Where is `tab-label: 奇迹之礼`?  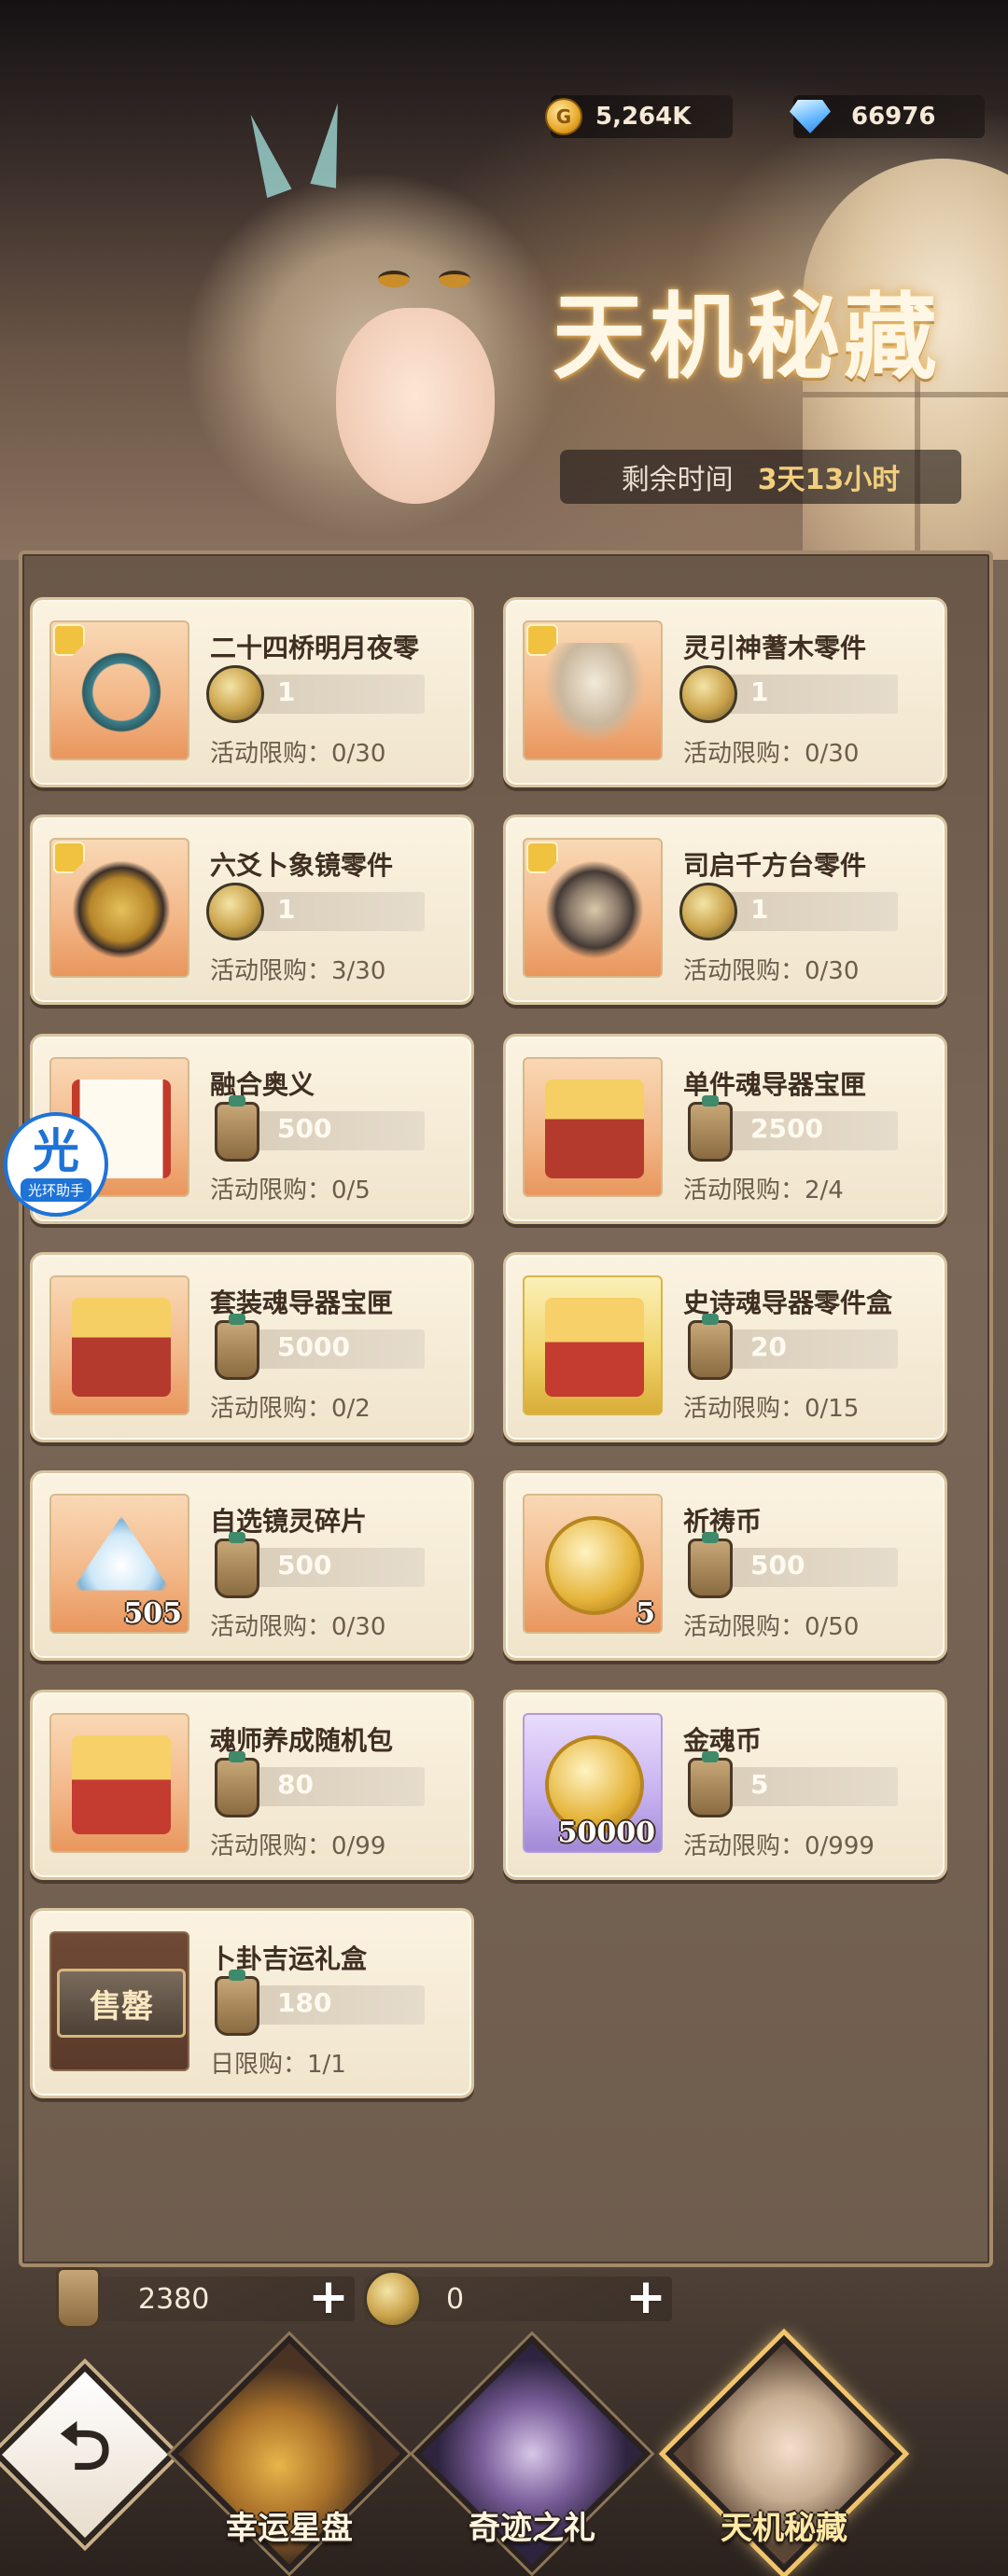
tab-label: 奇迹之礼 is located at coordinates (532, 2528).